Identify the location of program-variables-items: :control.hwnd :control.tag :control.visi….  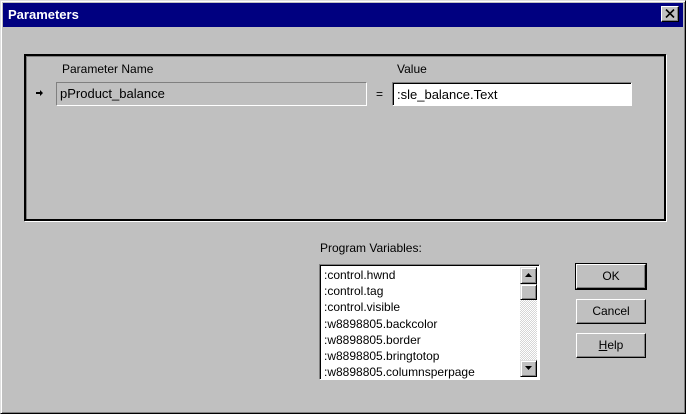
(420, 323).